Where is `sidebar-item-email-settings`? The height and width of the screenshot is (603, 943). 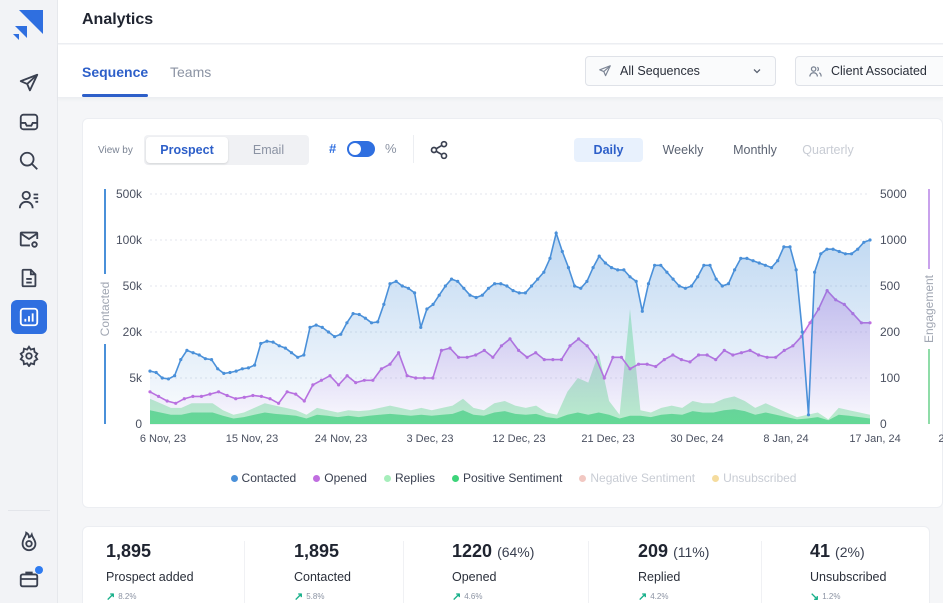
sidebar-item-email-settings is located at coordinates (29, 239).